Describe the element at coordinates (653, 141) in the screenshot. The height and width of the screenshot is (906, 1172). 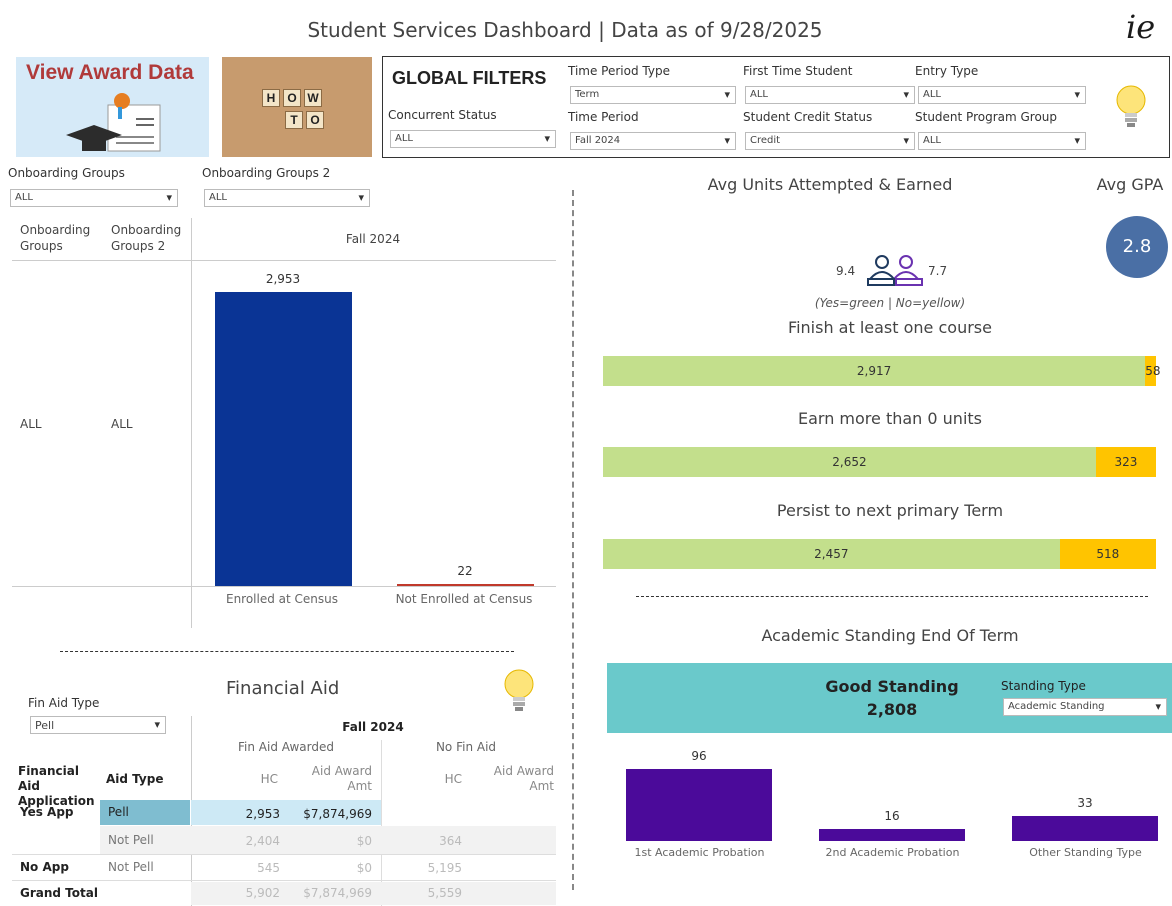
I see `time-period-dropdown: Fall 2024` at that location.